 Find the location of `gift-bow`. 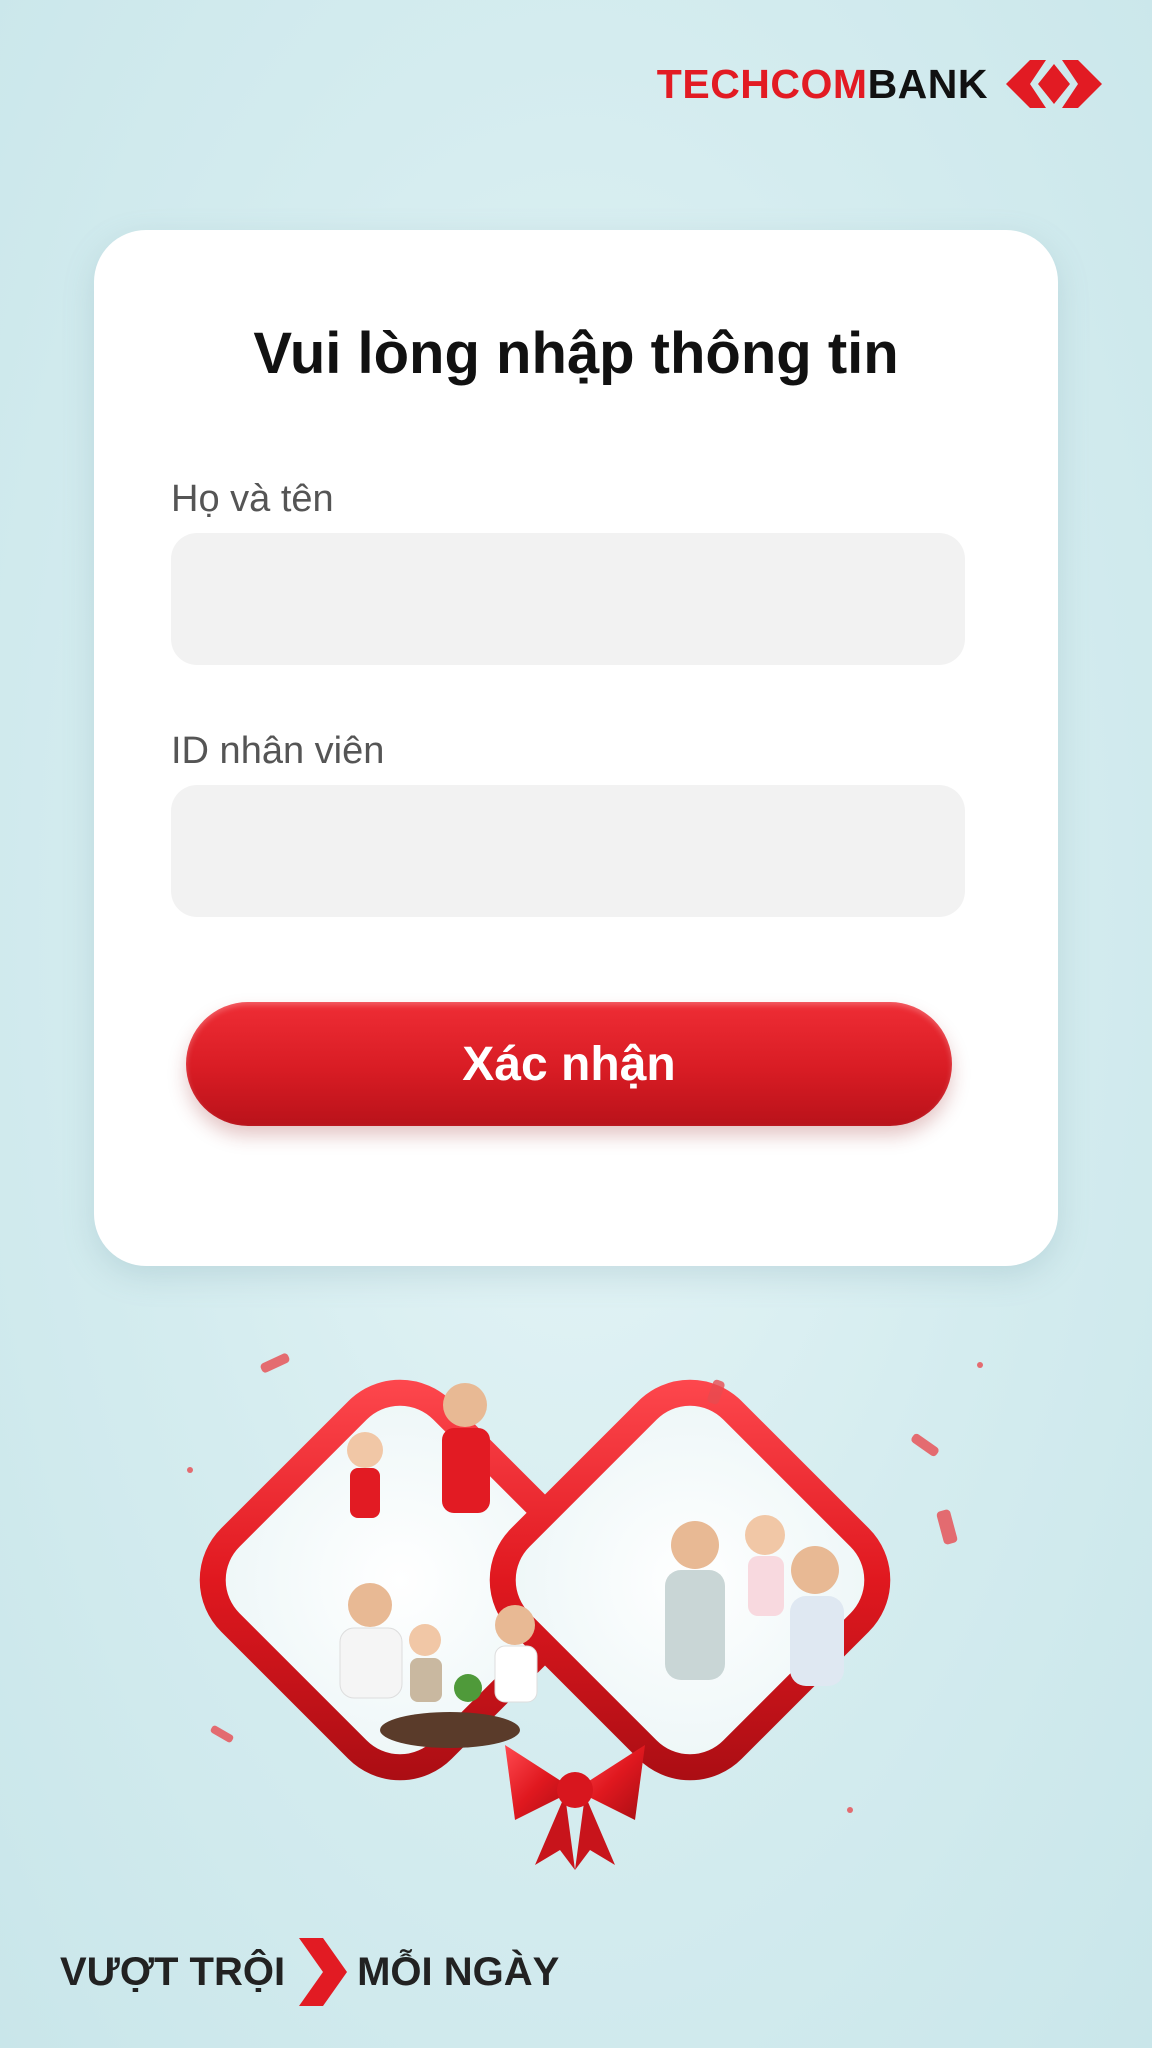

gift-bow is located at coordinates (575, 1807).